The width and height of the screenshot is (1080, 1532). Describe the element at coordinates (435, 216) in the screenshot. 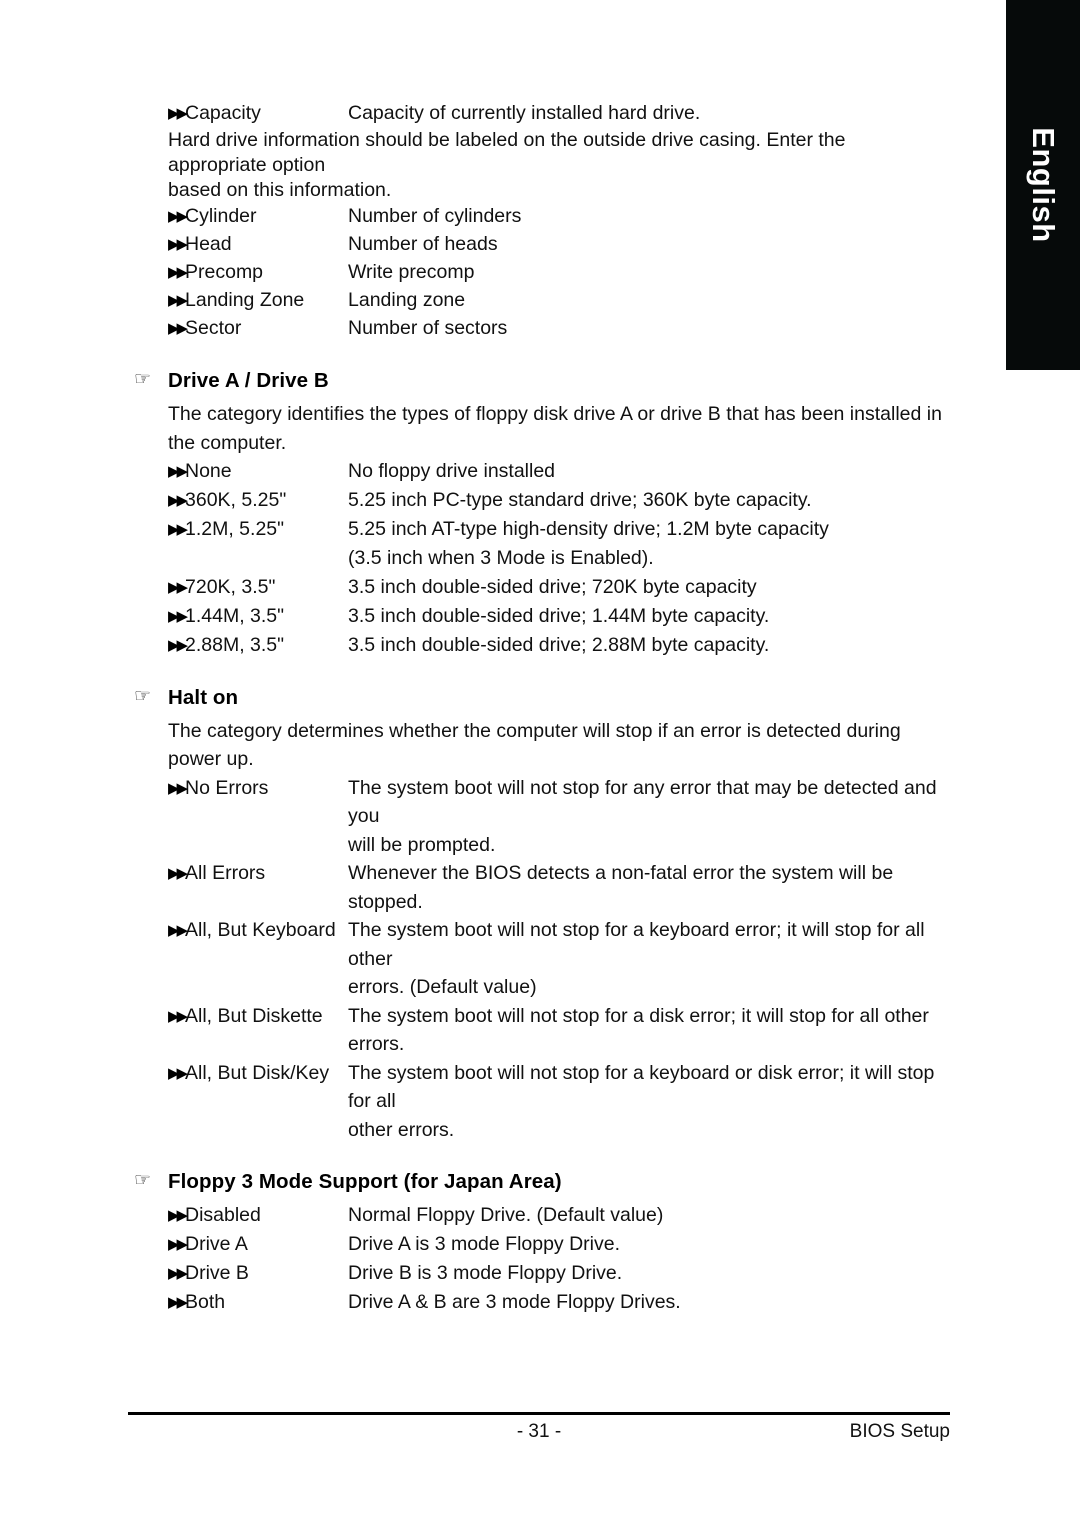

I see `definition-description: Number of cylinders` at that location.